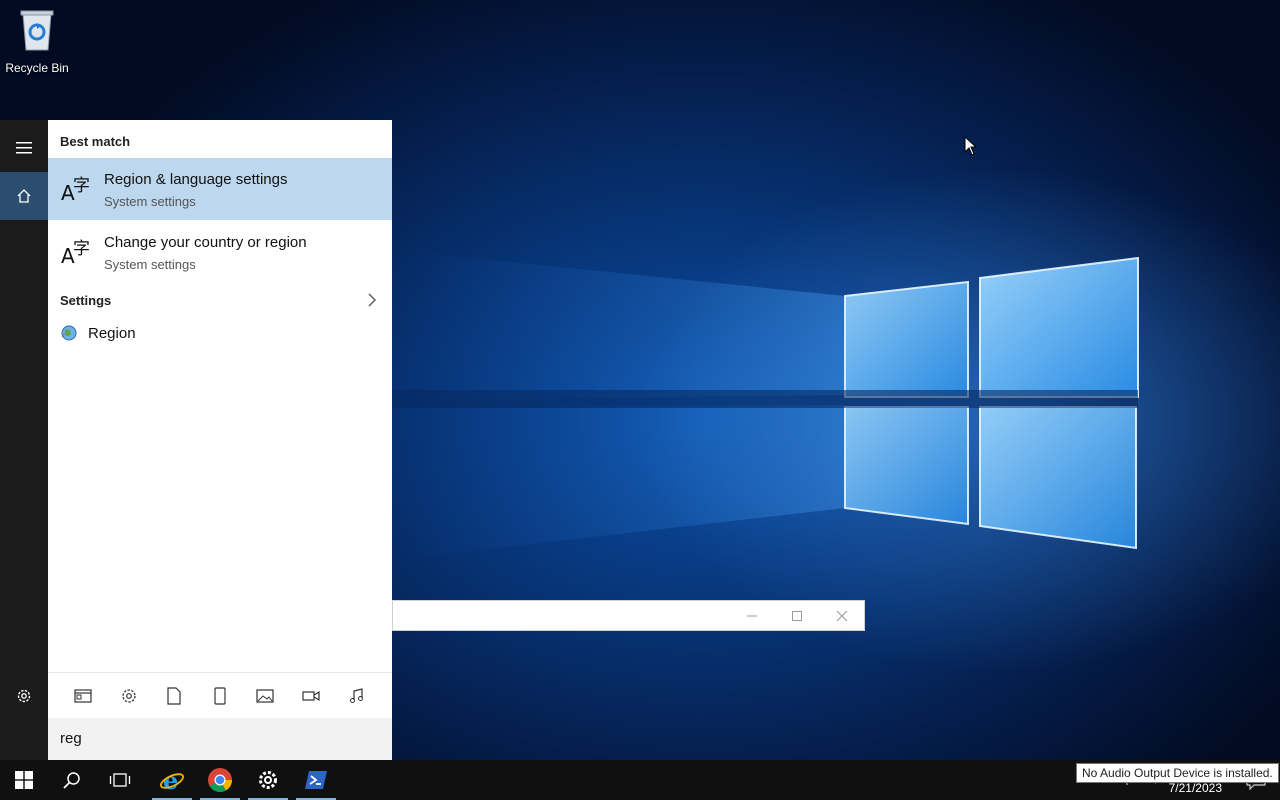 Image resolution: width=1280 pixels, height=800 pixels. Describe the element at coordinates (372, 300) in the screenshot. I see `chevron-right-icon` at that location.